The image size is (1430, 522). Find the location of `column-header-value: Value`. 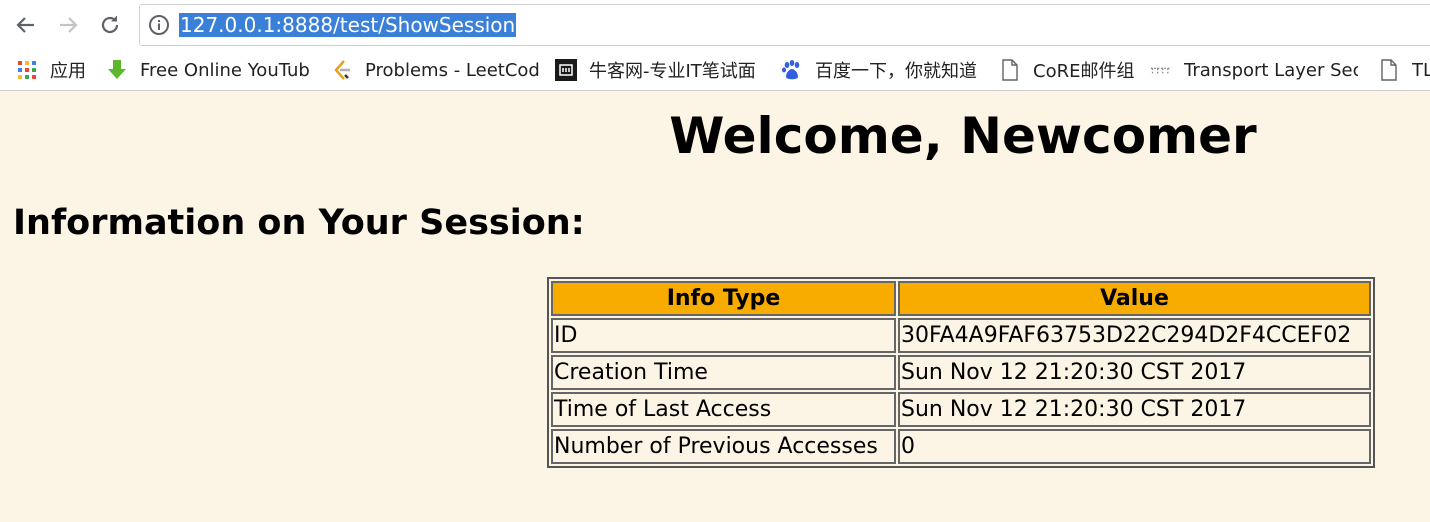

column-header-value: Value is located at coordinates (1134, 298).